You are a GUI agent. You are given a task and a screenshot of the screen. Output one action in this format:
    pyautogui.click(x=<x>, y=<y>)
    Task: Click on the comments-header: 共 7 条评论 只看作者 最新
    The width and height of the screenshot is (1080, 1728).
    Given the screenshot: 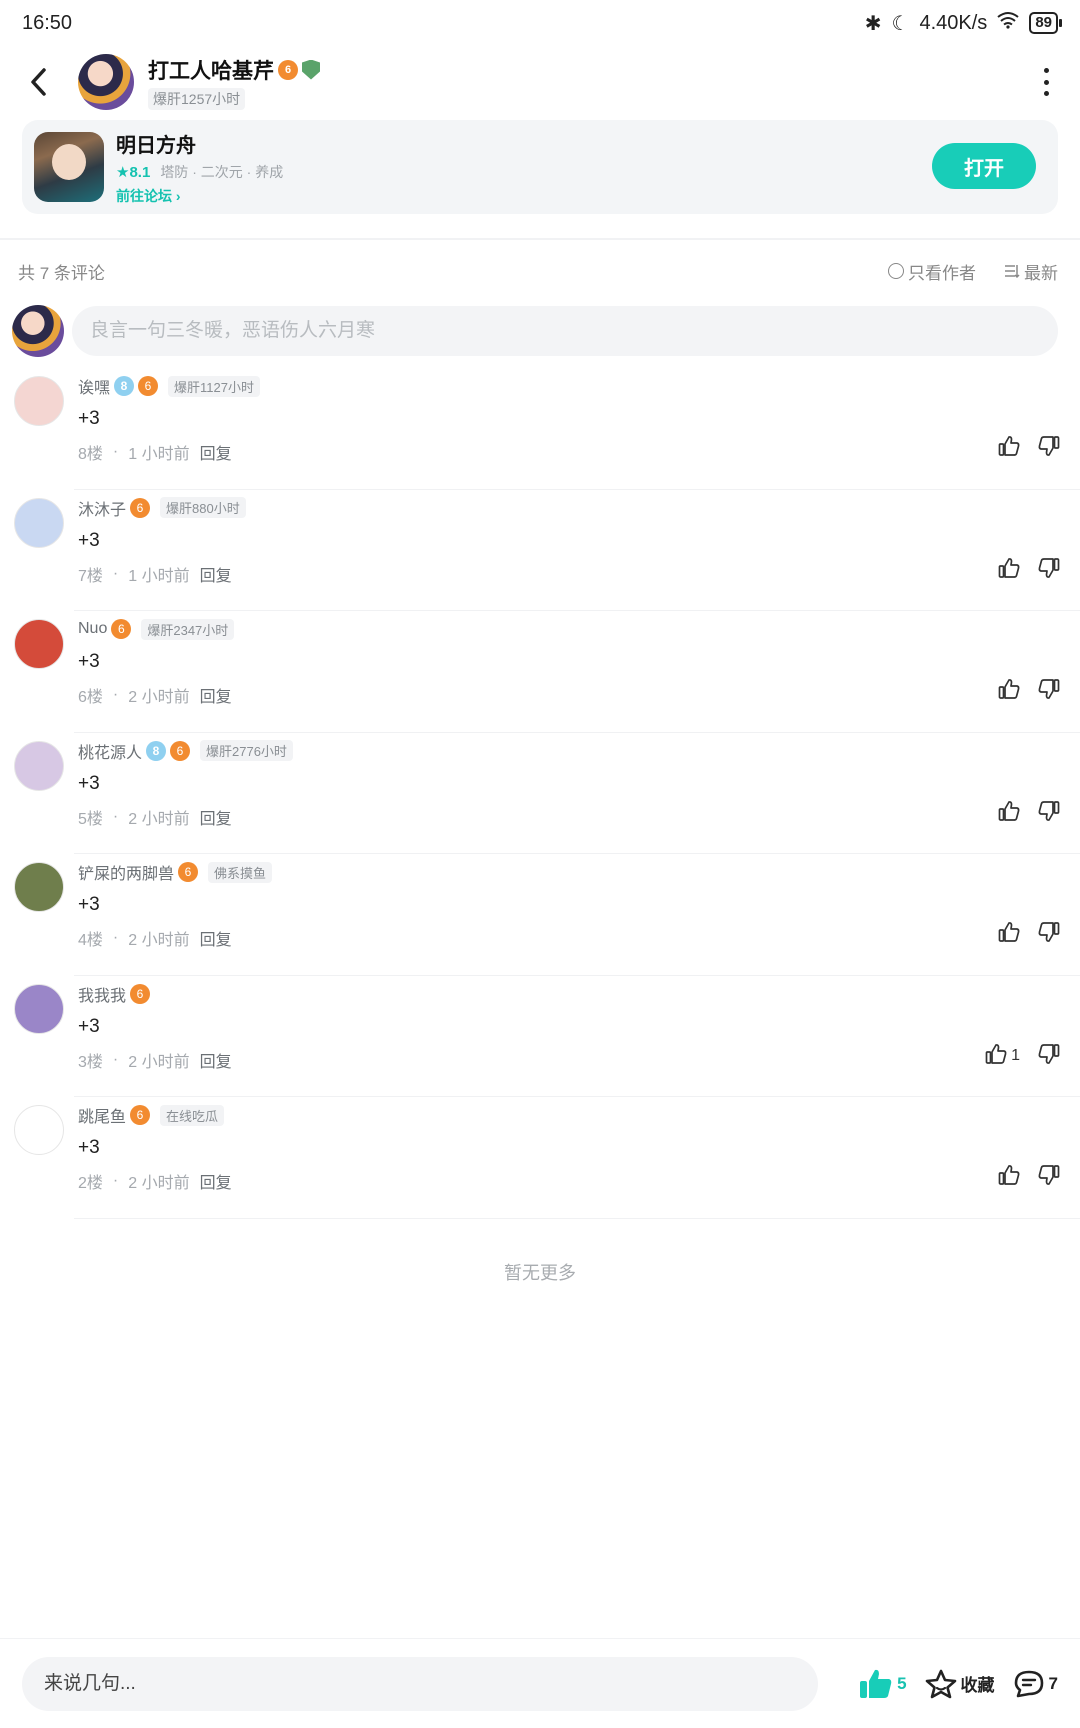 What is the action you would take?
    pyautogui.click(x=540, y=271)
    